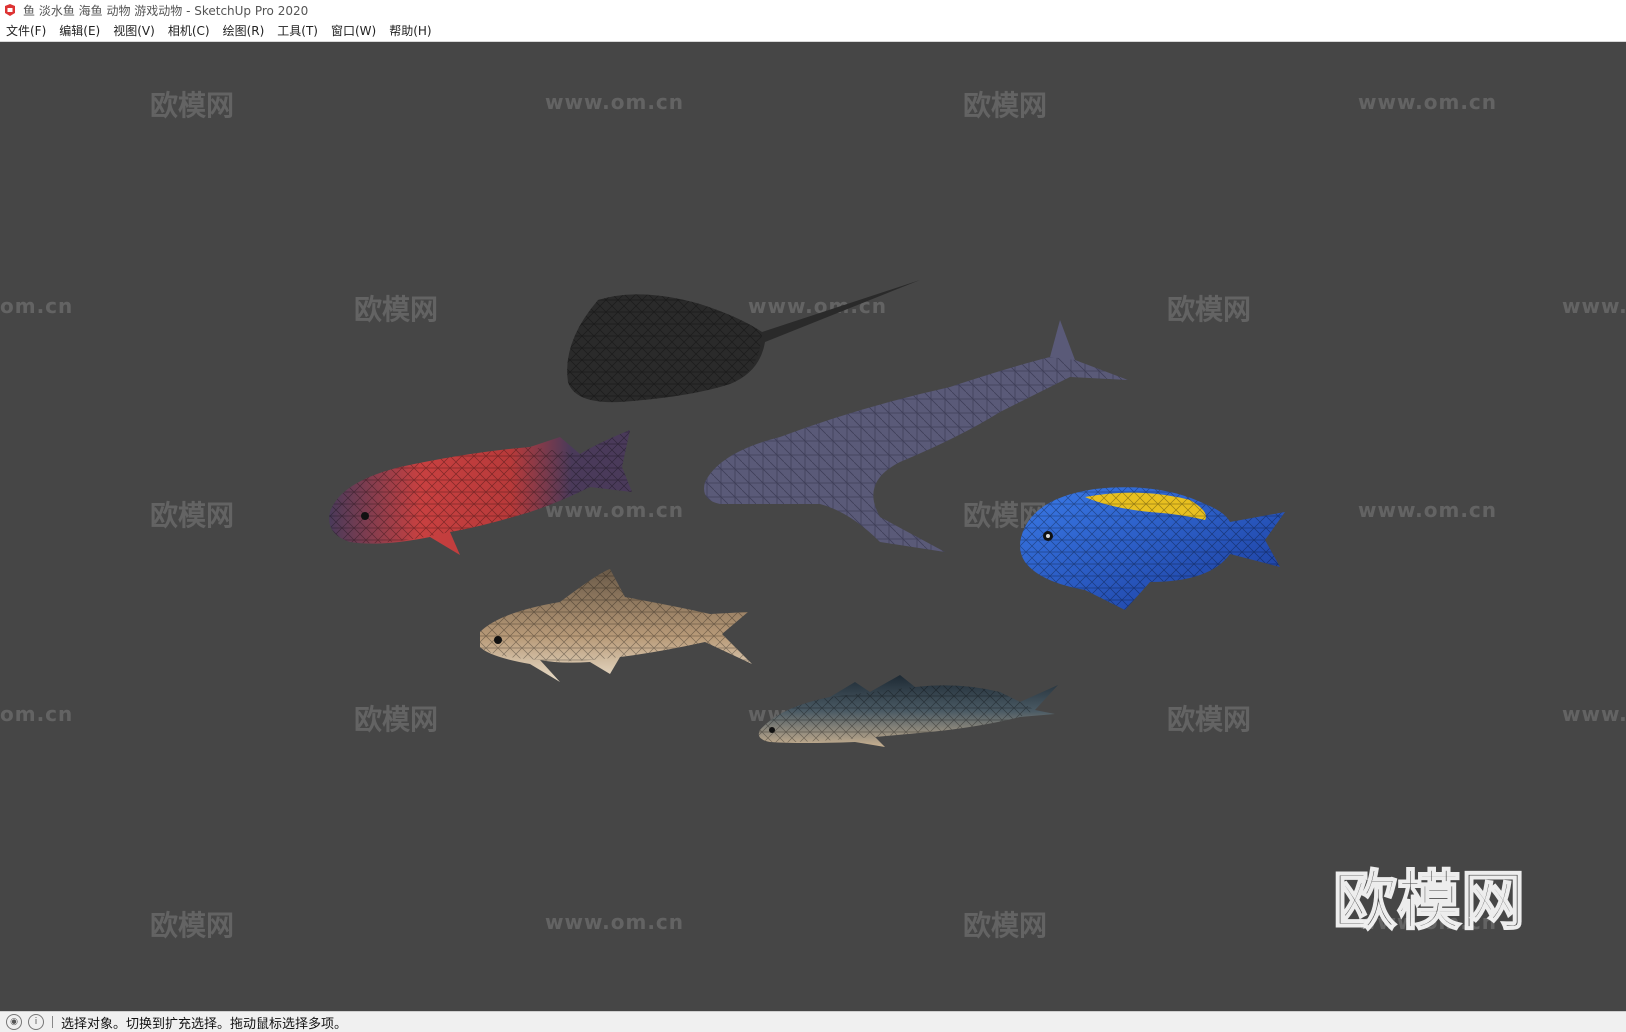 Image resolution: width=1626 pixels, height=1032 pixels. Describe the element at coordinates (298, 30) in the screenshot. I see `menu-tools: 工具(T)` at that location.